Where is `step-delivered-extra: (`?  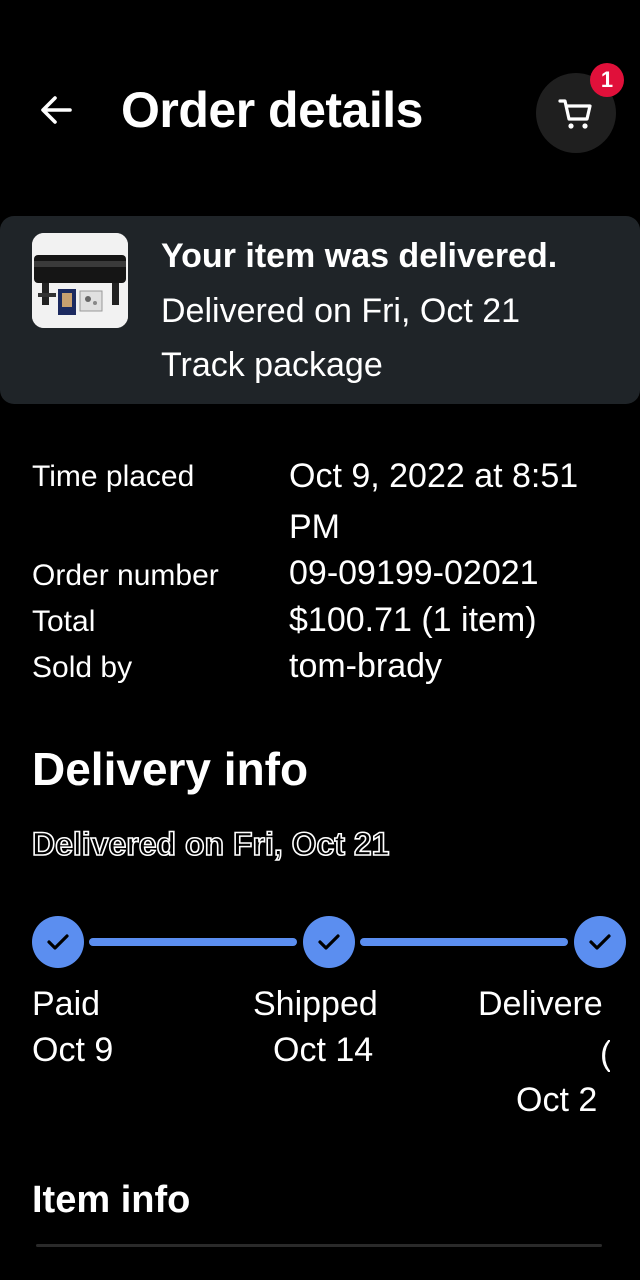 step-delivered-extra: ( is located at coordinates (605, 1054).